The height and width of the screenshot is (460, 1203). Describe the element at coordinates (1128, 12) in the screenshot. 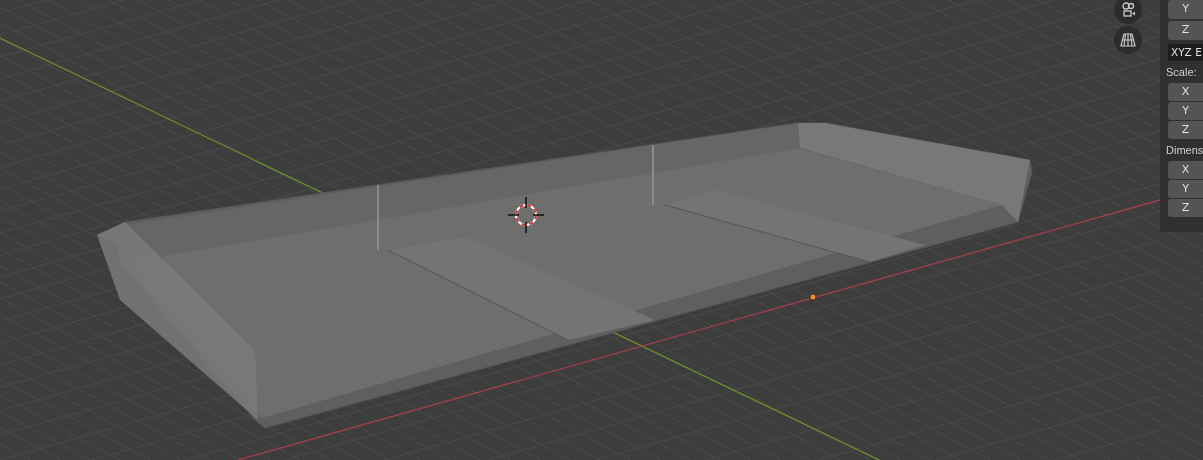

I see `camera-icon` at that location.